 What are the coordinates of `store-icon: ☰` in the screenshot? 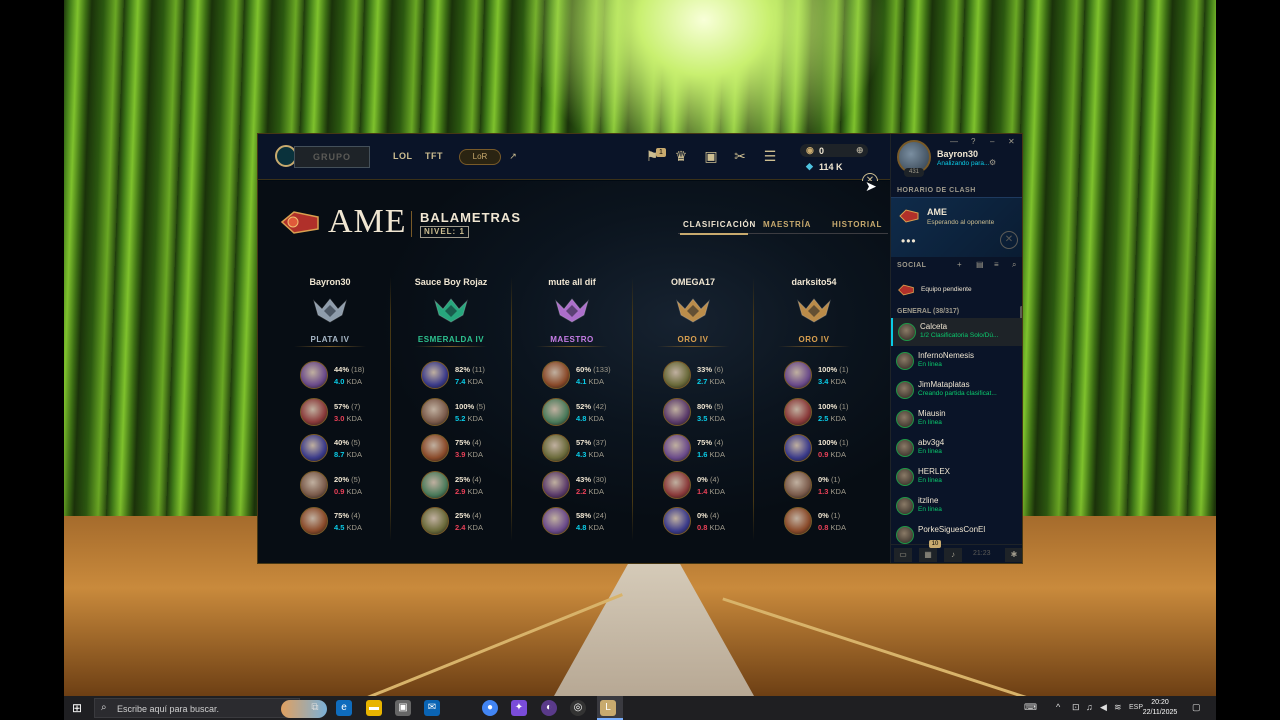 It's located at (770, 156).